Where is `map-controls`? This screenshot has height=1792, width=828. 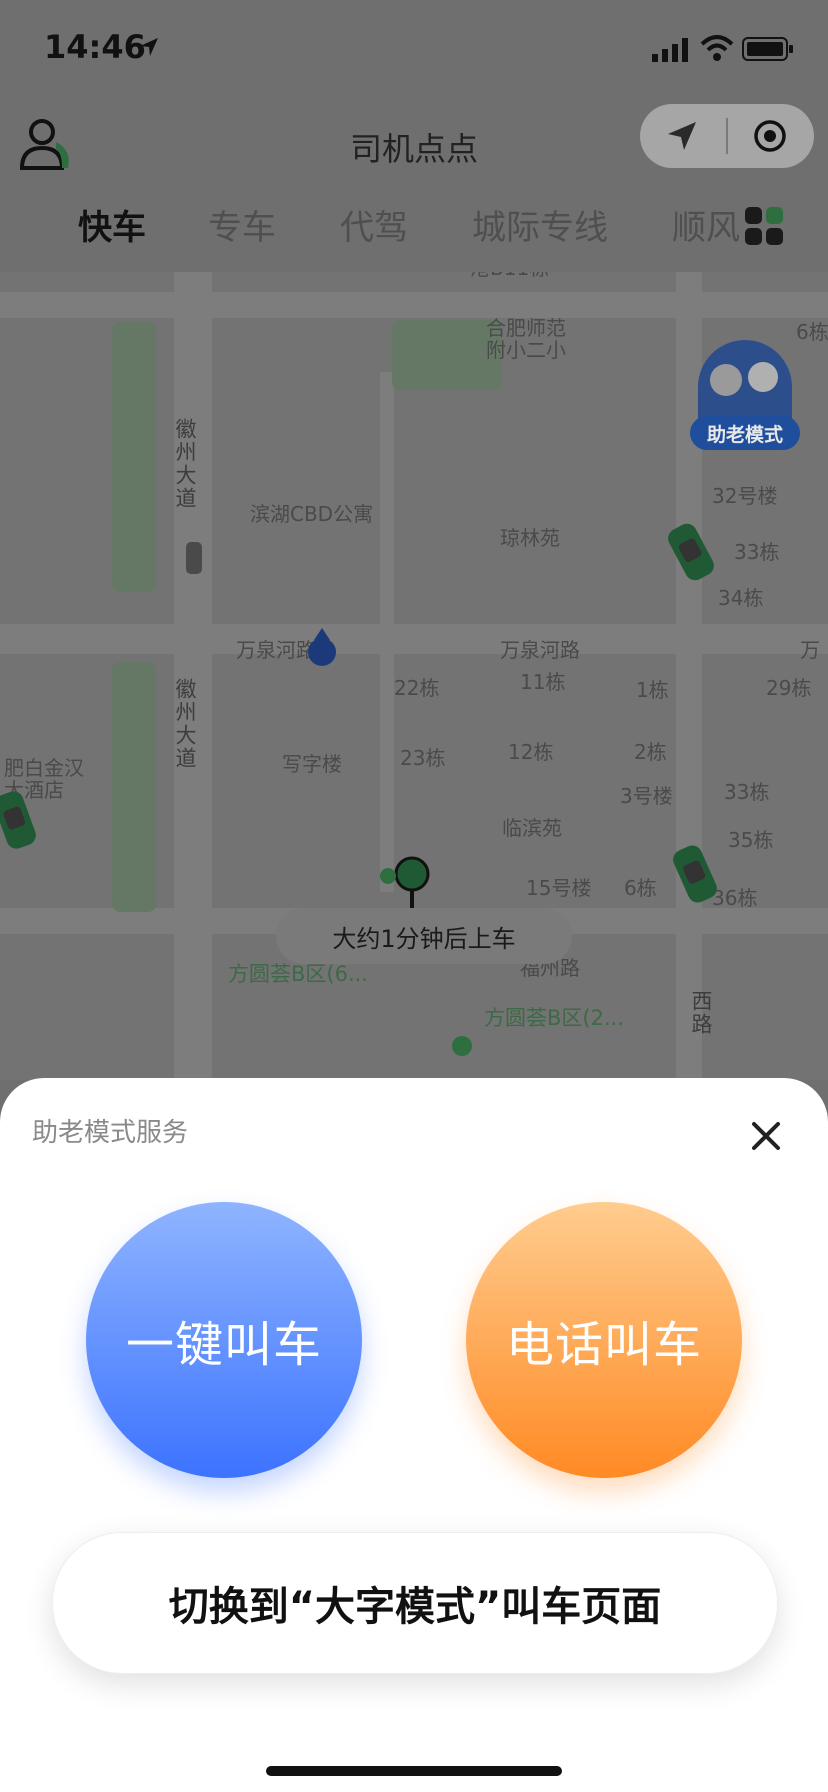
map-controls is located at coordinates (727, 136).